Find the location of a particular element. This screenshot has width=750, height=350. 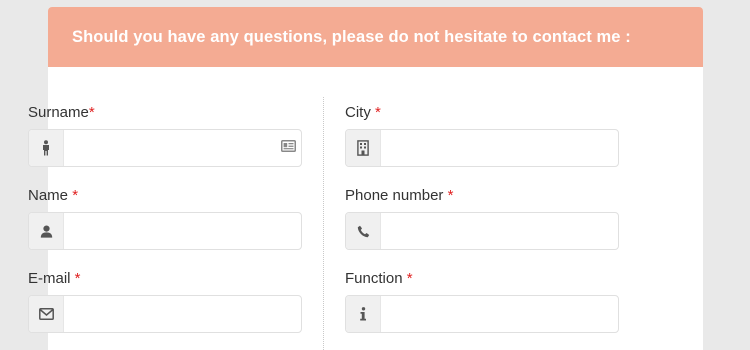

name-field: Name * is located at coordinates (165, 218).